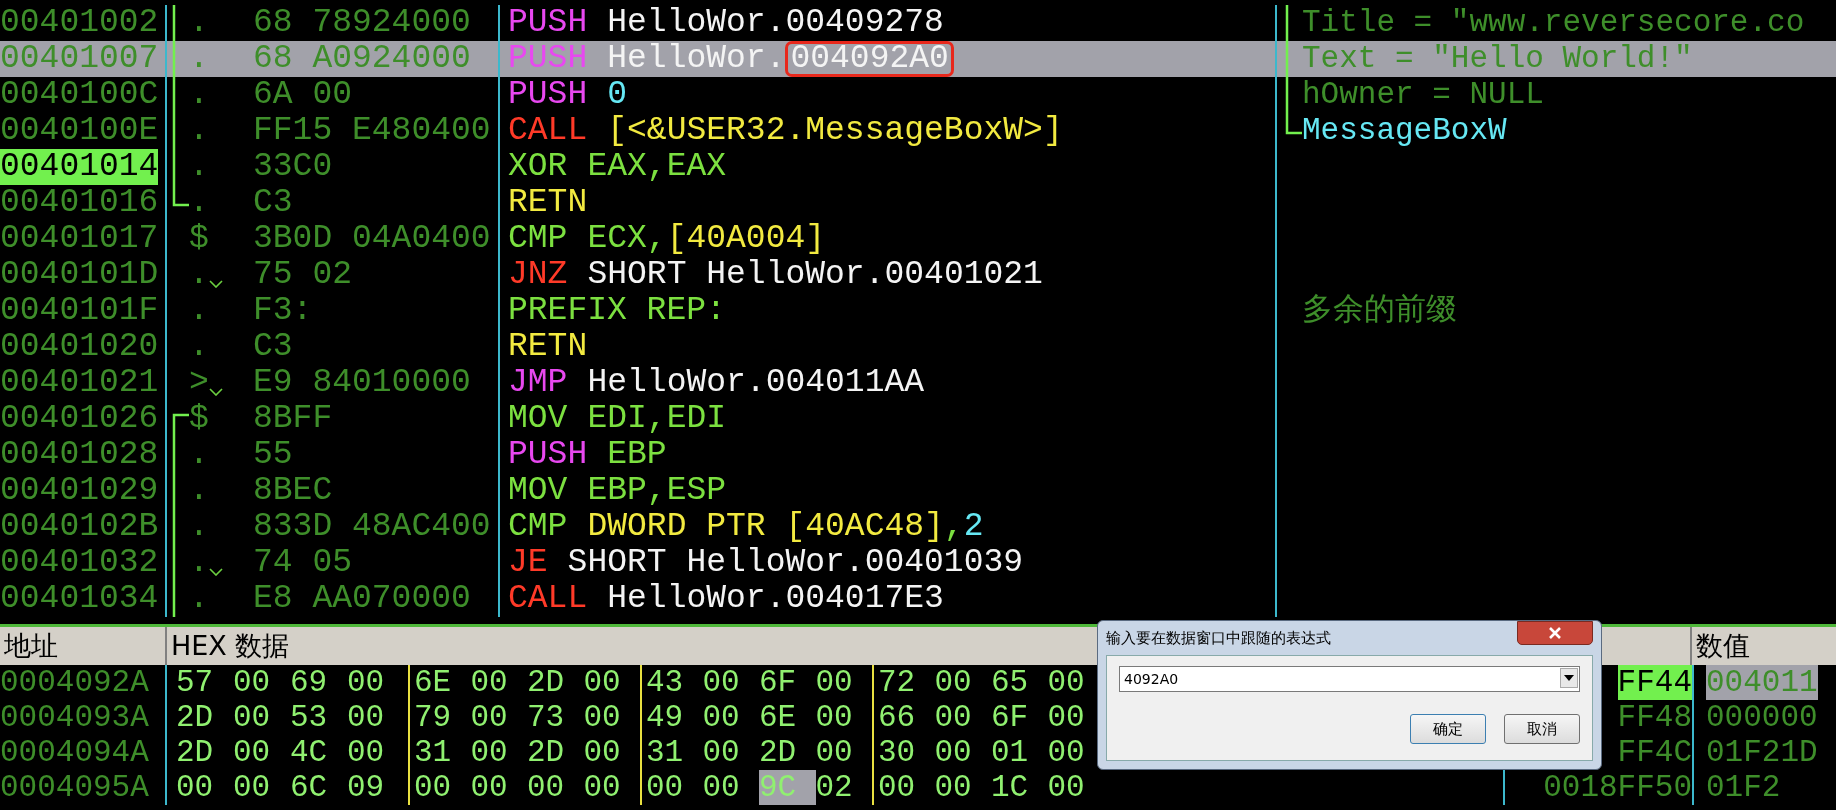  Describe the element at coordinates (918, 383) in the screenshot. I see `code-row: 00401021 > E9 84010000 JMP HelloWor.004011AA` at that location.